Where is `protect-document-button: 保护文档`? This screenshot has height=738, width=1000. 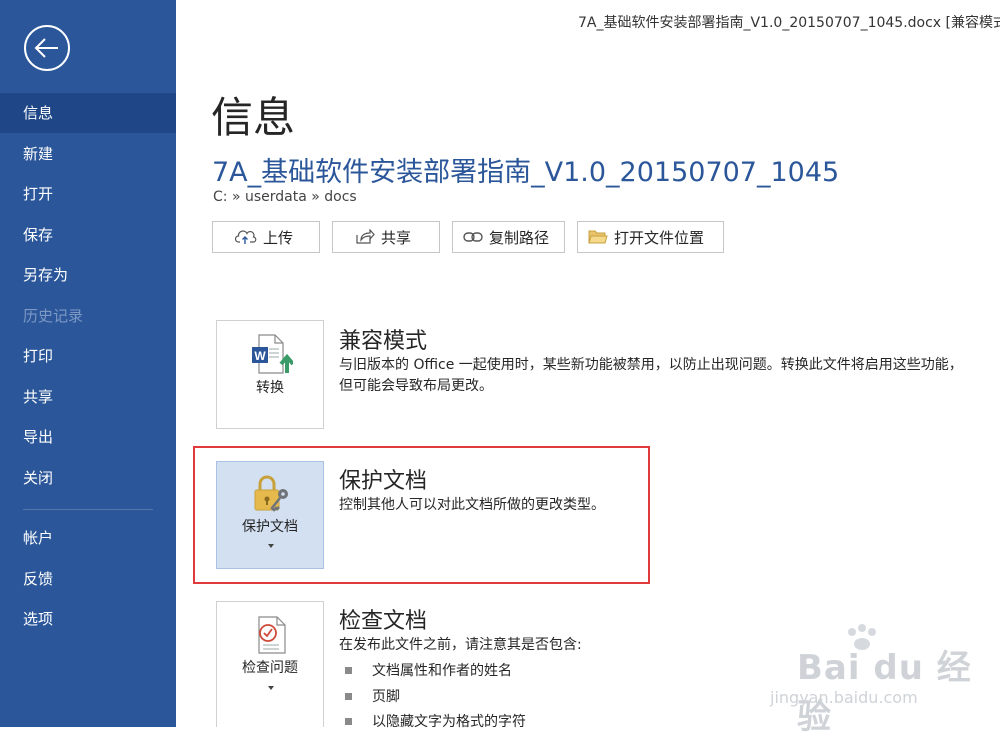
protect-document-button: 保护文档 is located at coordinates (270, 515).